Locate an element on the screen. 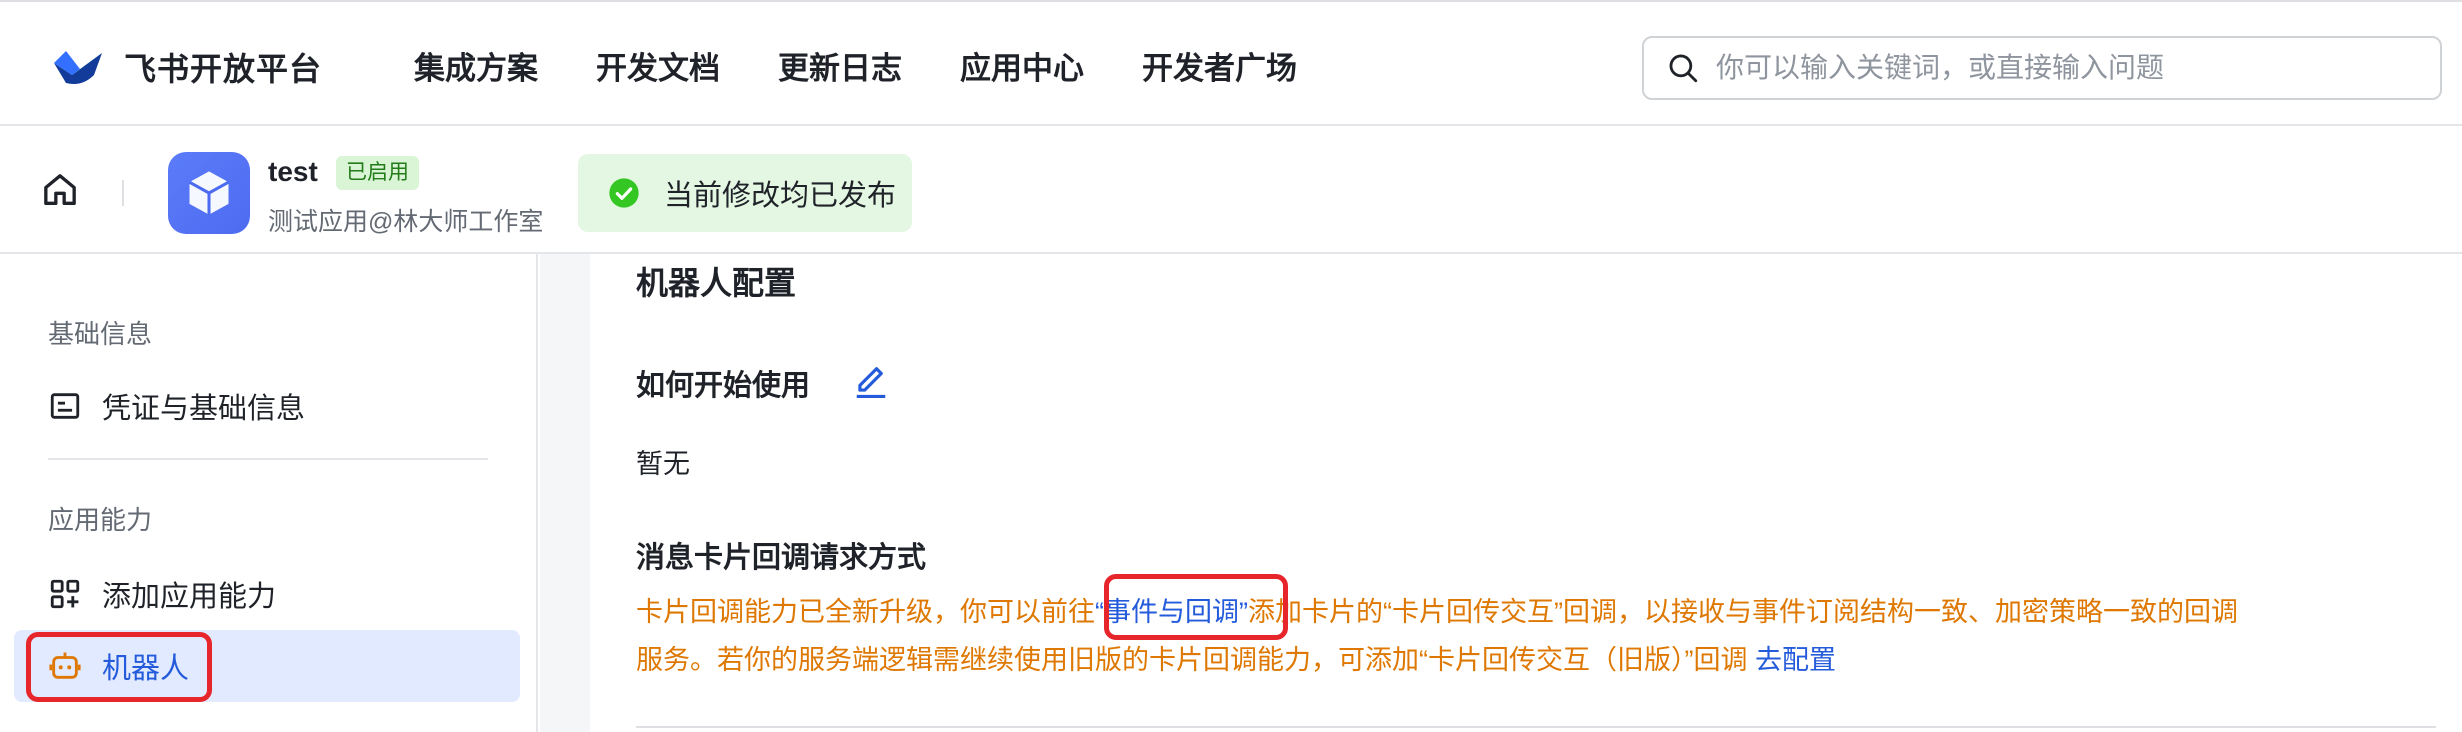 The height and width of the screenshot is (732, 2462). nav-developer-square: 开发者广场 is located at coordinates (1219, 69).